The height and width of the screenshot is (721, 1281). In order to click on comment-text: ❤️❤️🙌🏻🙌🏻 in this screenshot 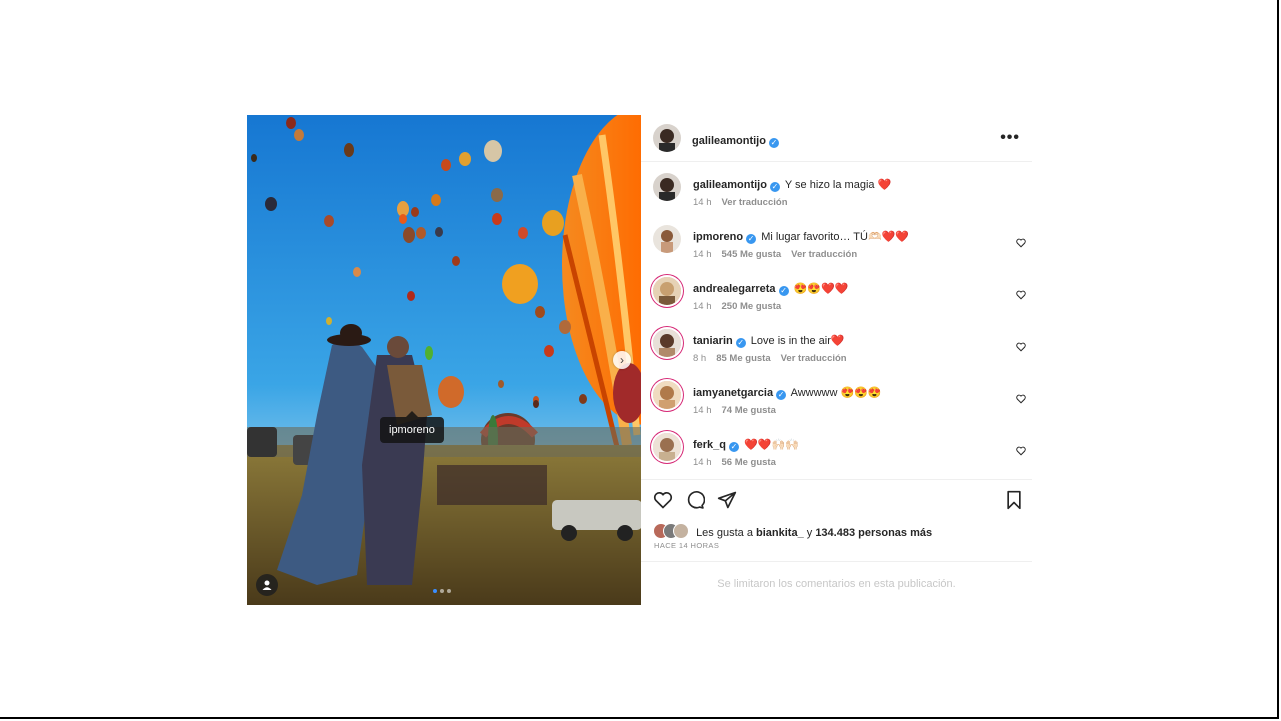, I will do `click(771, 445)`.